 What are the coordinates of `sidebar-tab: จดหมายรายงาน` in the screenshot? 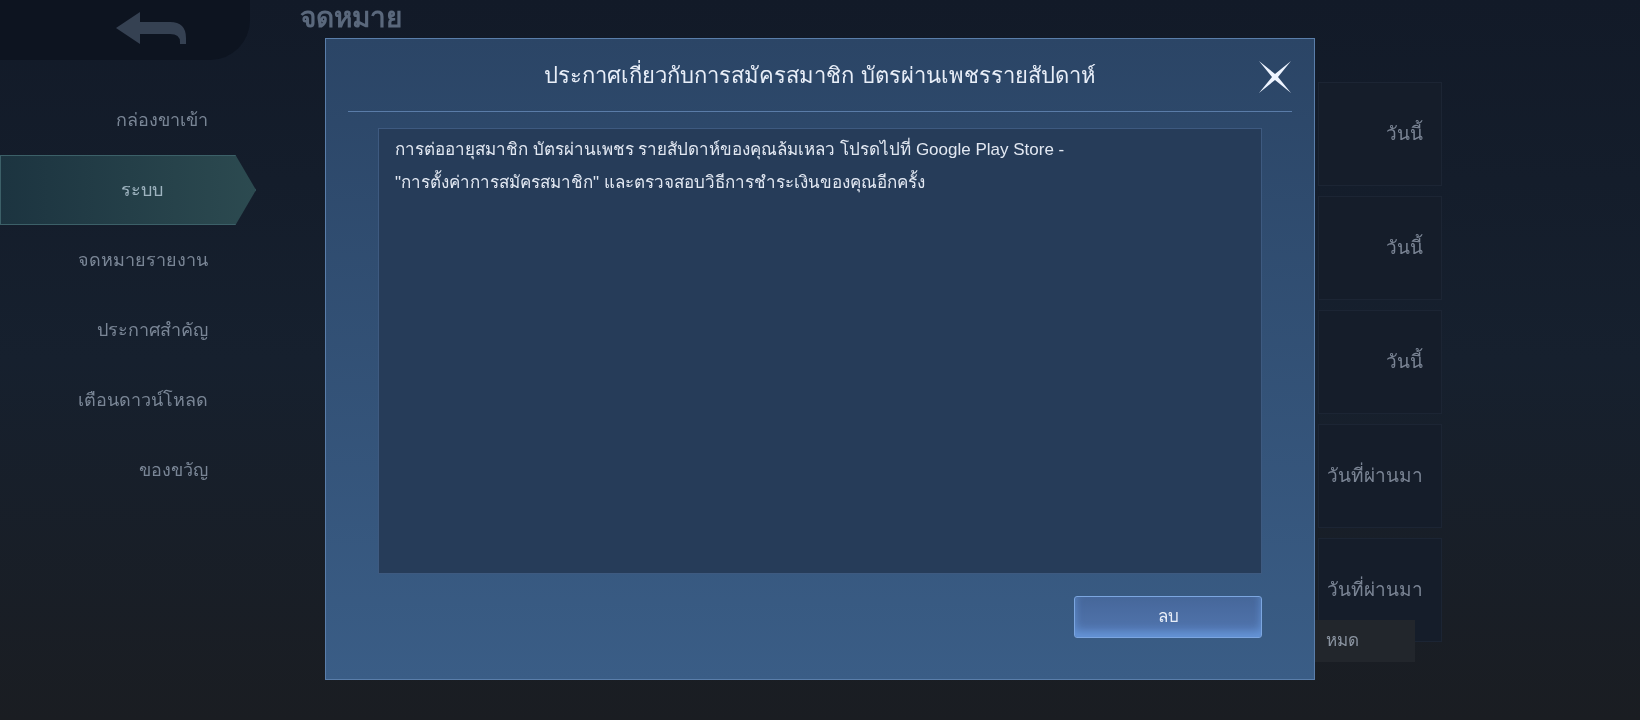 It's located at (104, 260).